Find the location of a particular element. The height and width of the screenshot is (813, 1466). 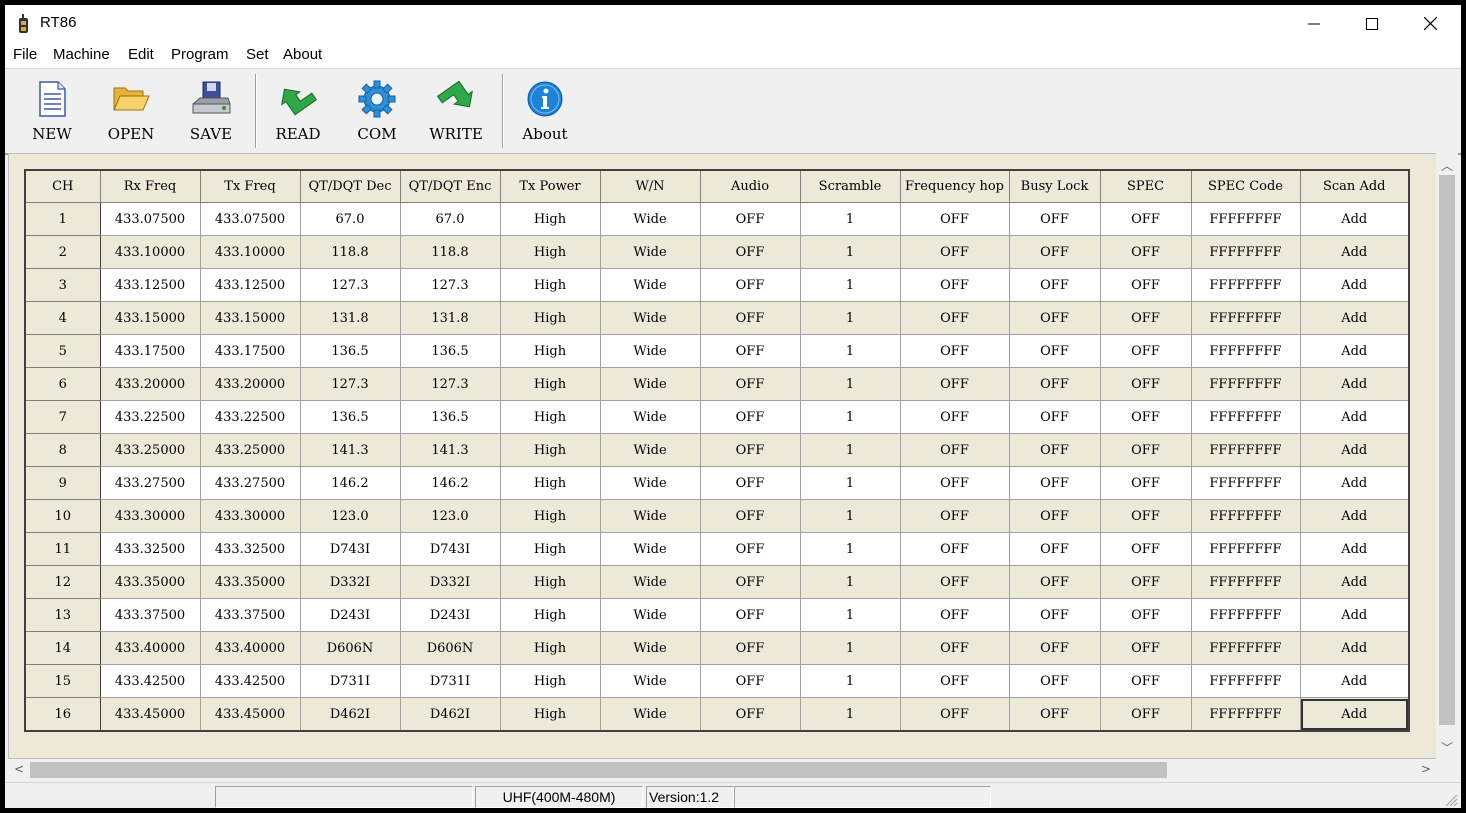

column-header: Rx Freq is located at coordinates (150, 186).